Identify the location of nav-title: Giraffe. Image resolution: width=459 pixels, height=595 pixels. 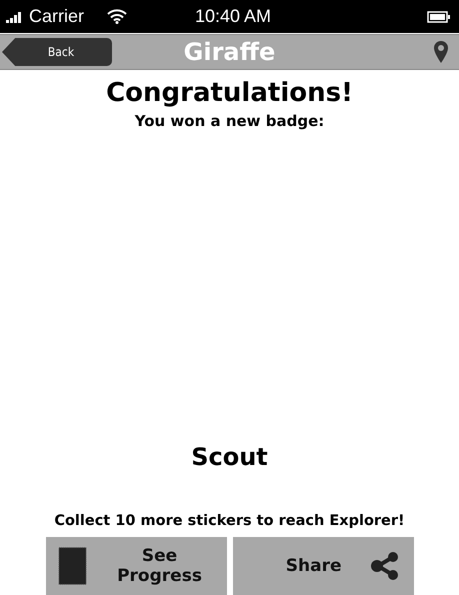
(230, 52).